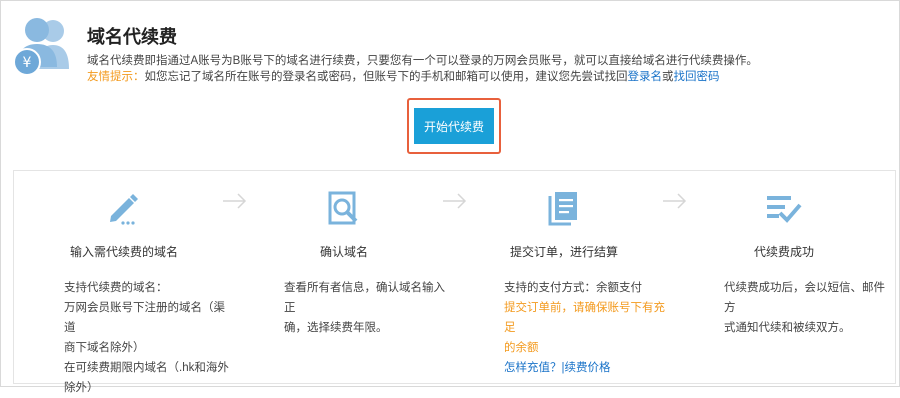 The width and height of the screenshot is (900, 398). I want to click on step-title: 代续费成功, so click(783, 252).